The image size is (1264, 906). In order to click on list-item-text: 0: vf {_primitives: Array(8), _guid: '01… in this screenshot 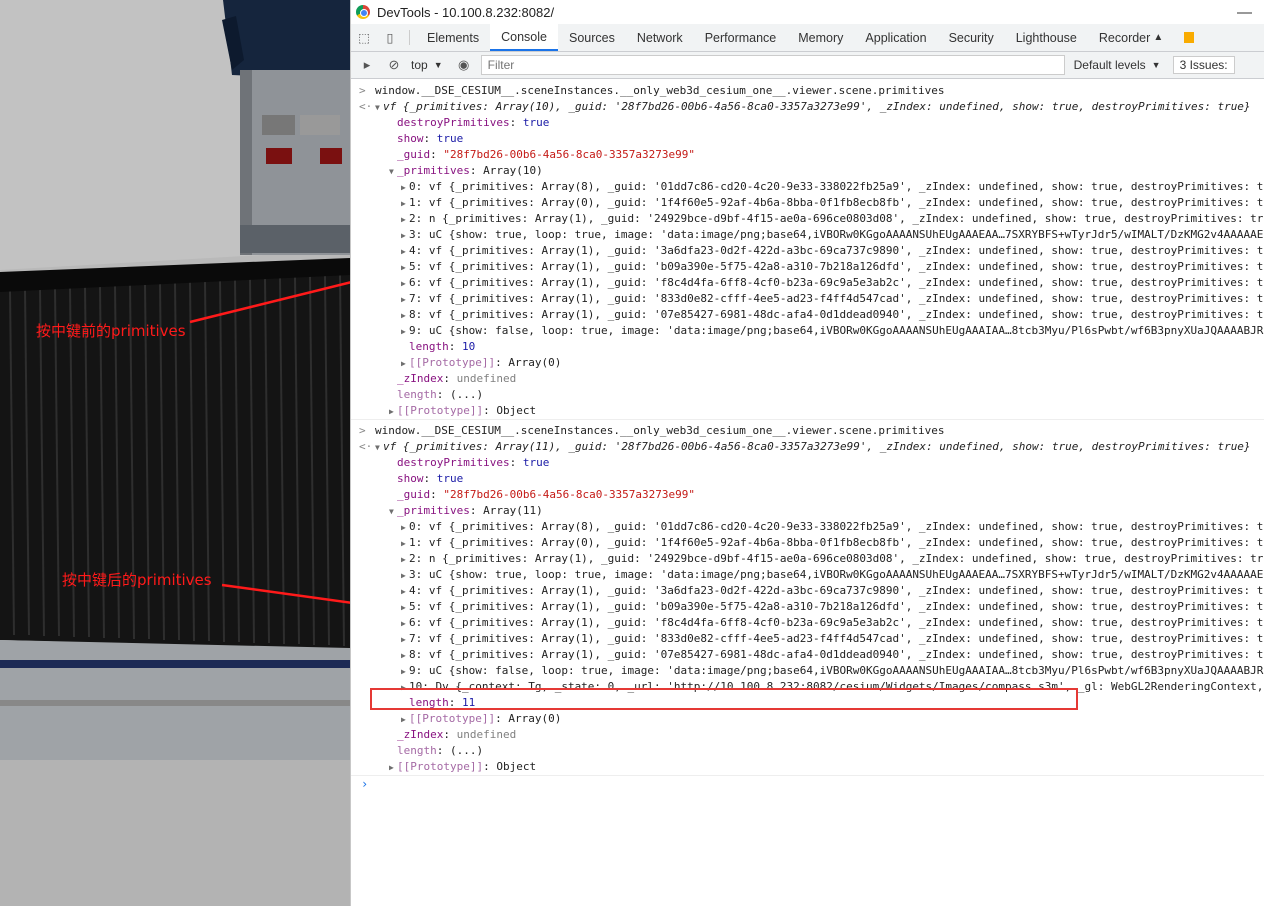, I will do `click(836, 186)`.